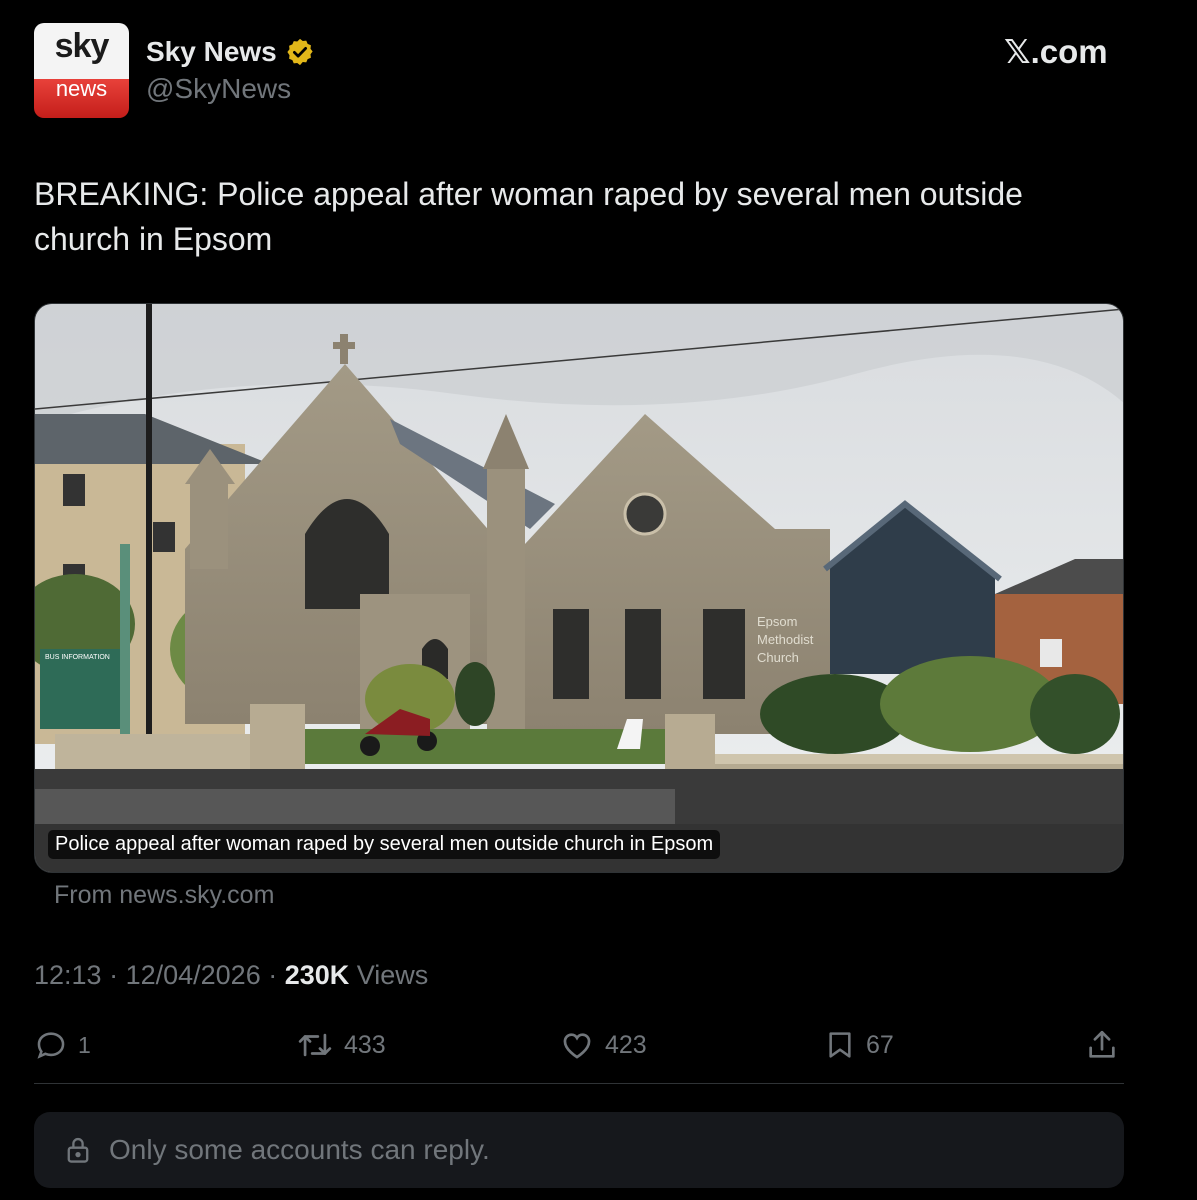  I want to click on views-label: Views, so click(389, 975).